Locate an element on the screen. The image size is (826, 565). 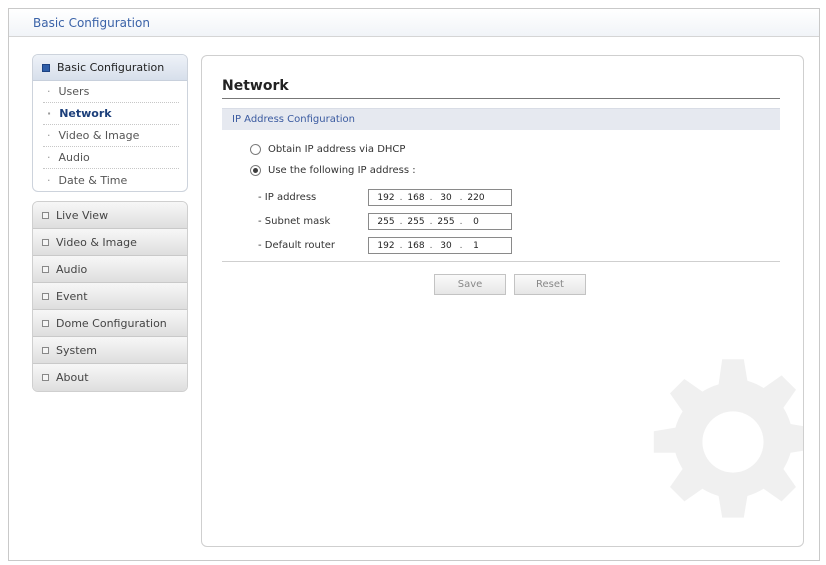
menu-item-label: Live View is located at coordinates (82, 215).